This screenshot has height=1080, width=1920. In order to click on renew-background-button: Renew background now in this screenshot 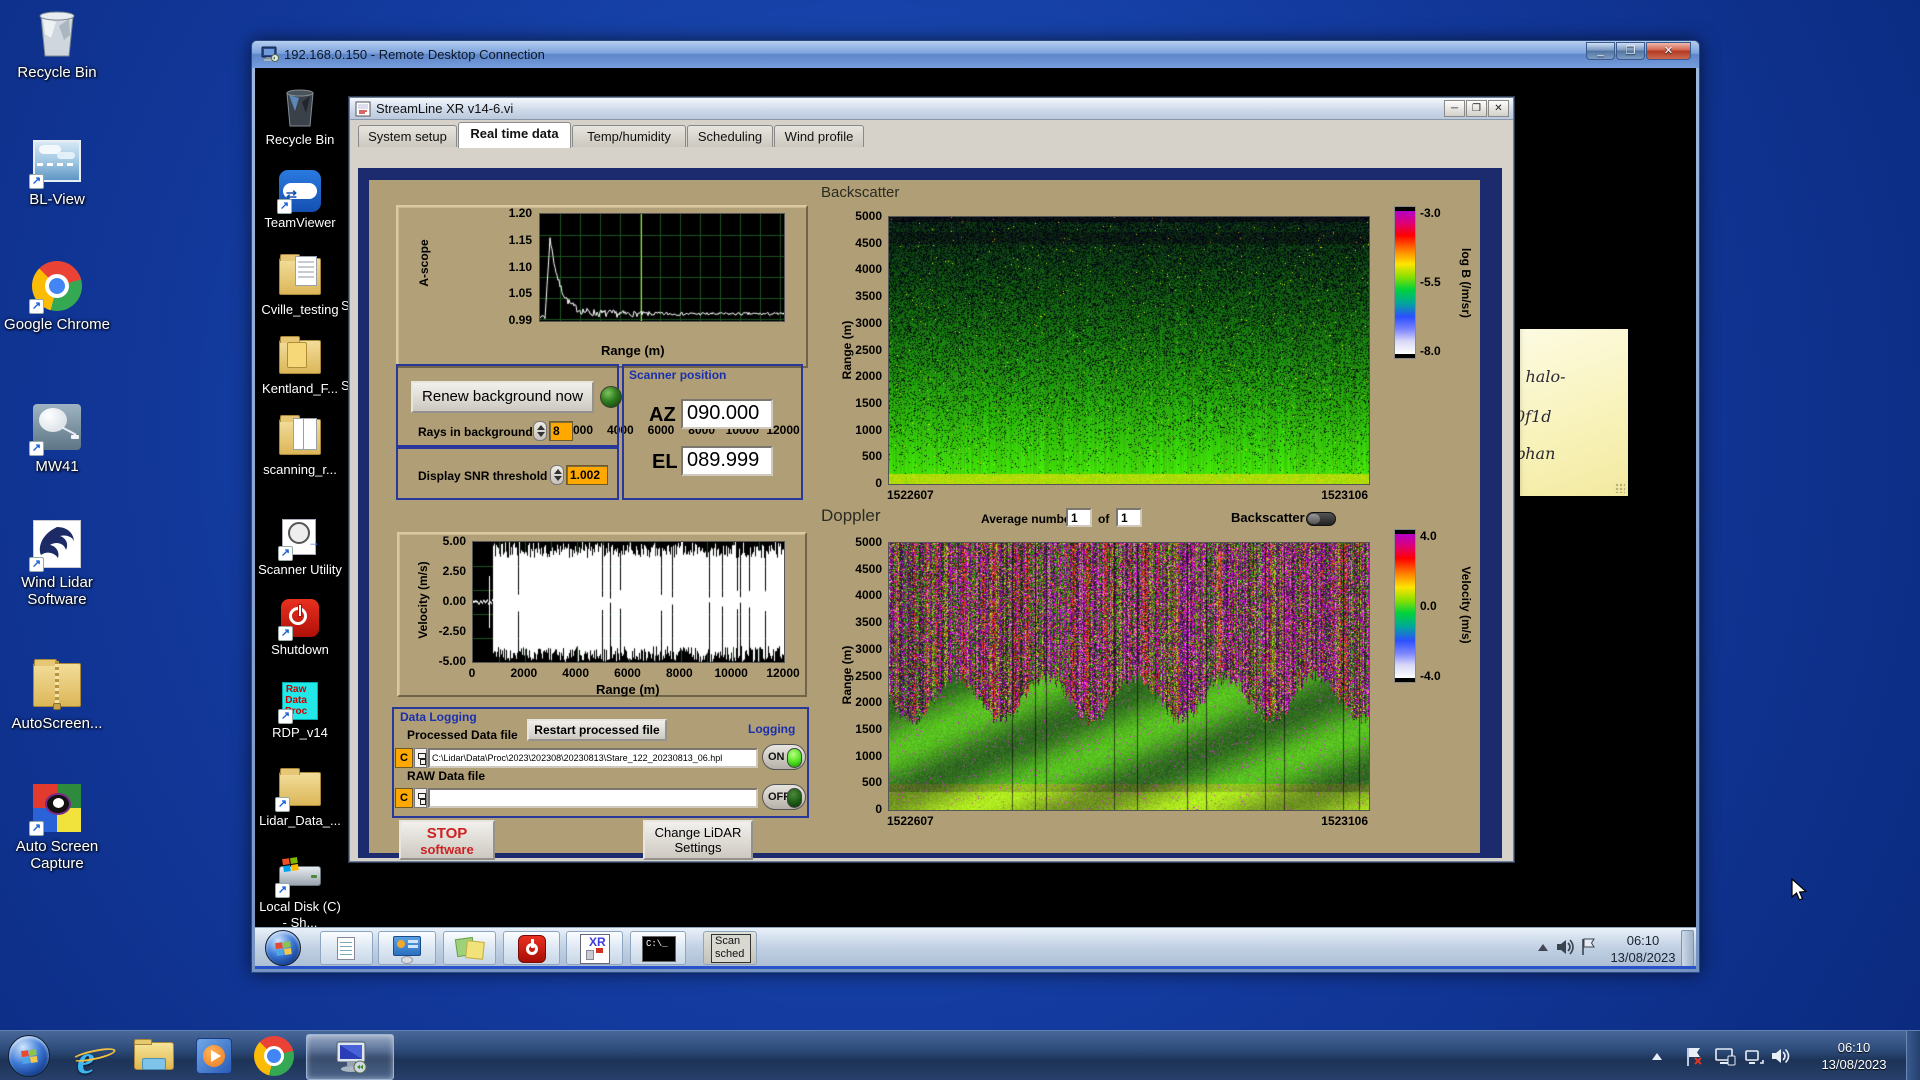, I will do `click(502, 397)`.